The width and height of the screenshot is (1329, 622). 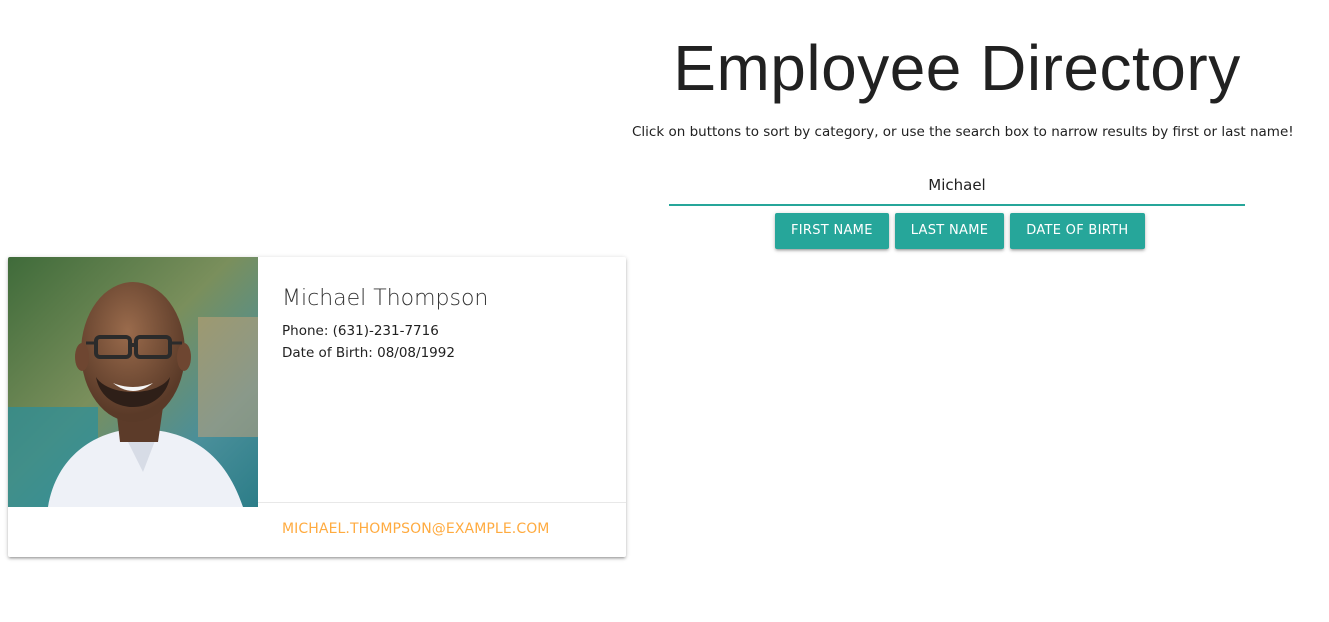 I want to click on page-title: Employee Directory, so click(x=957, y=68).